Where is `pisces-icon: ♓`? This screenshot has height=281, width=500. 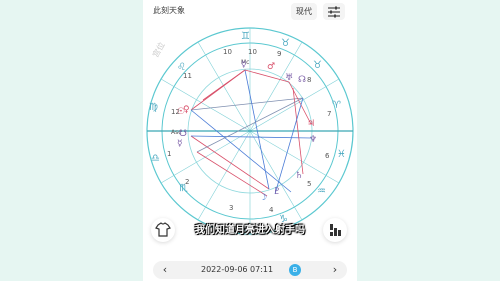
pisces-icon: ♓ is located at coordinates (341, 154).